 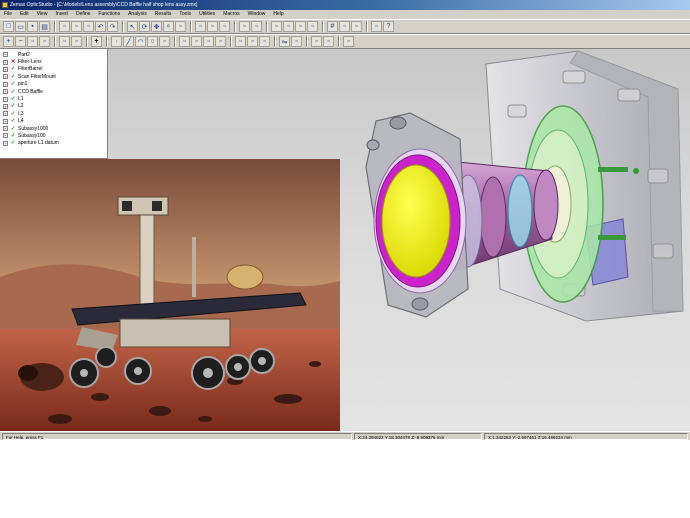 I want to click on fit-icon: ▫, so click(x=180, y=26).